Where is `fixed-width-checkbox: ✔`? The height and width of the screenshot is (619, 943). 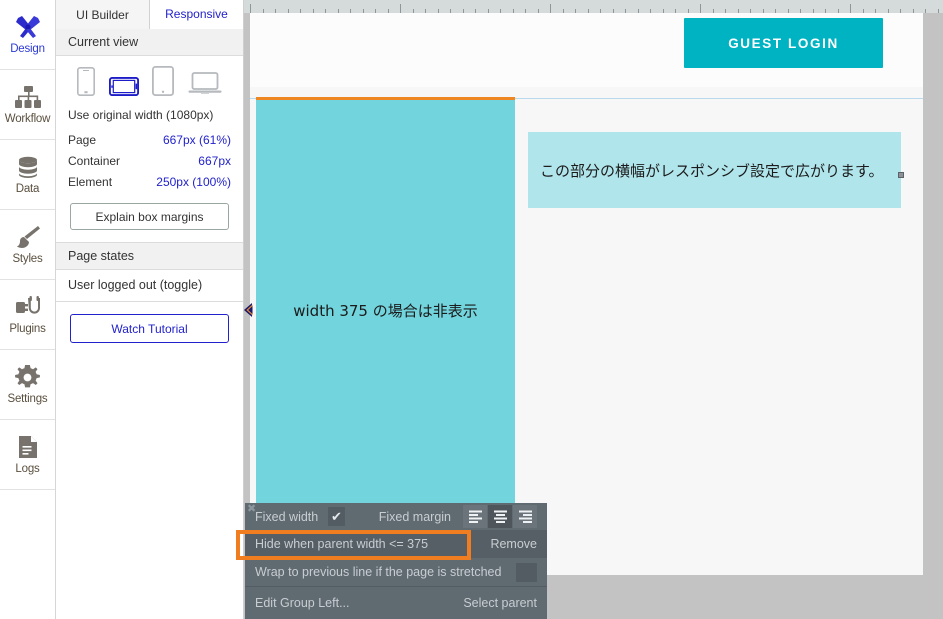 fixed-width-checkbox: ✔ is located at coordinates (336, 516).